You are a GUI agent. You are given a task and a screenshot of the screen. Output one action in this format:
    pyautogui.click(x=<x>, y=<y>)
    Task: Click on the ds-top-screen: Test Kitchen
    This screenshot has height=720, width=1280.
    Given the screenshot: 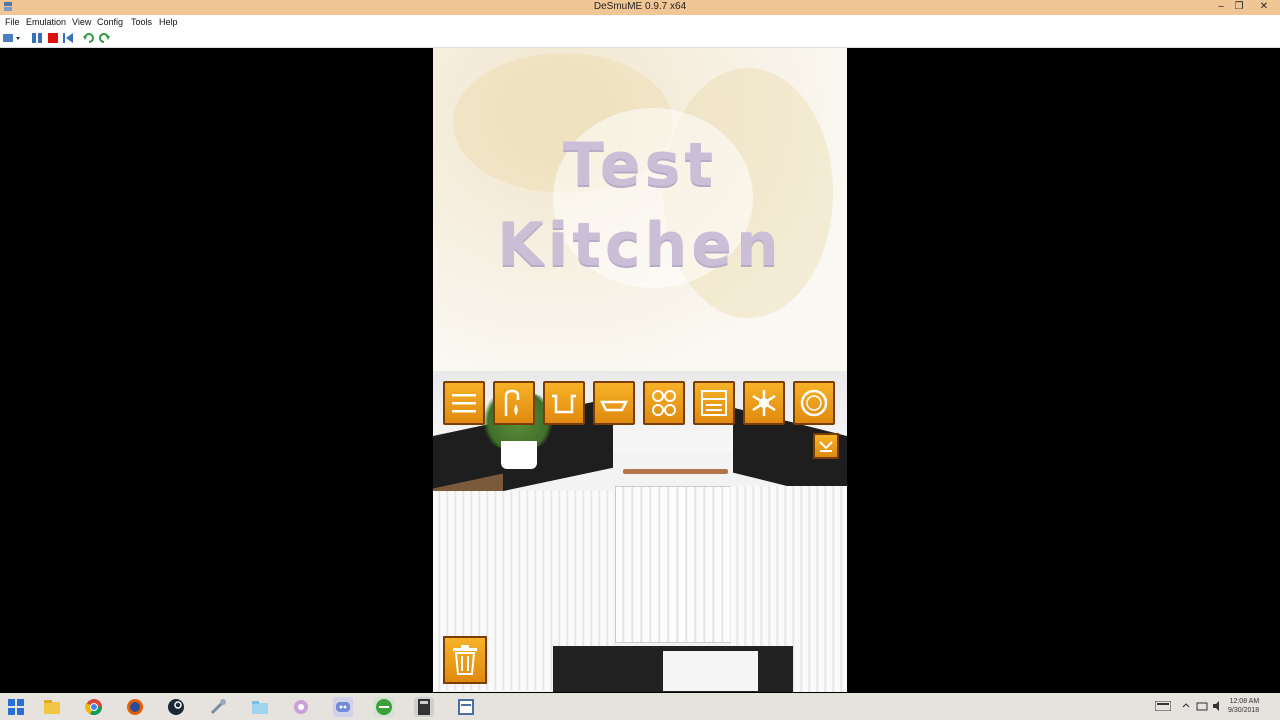 What is the action you would take?
    pyautogui.click(x=640, y=209)
    